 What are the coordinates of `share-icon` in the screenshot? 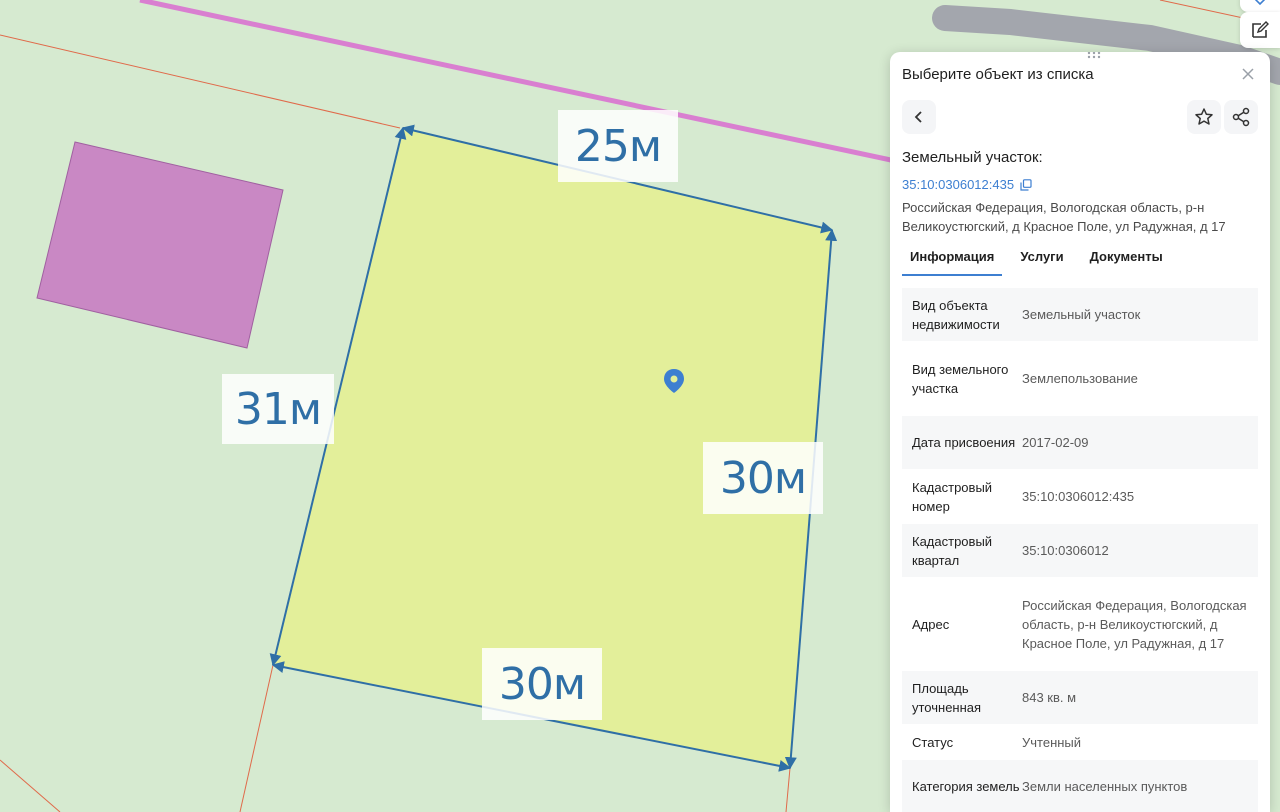 It's located at (1241, 117).